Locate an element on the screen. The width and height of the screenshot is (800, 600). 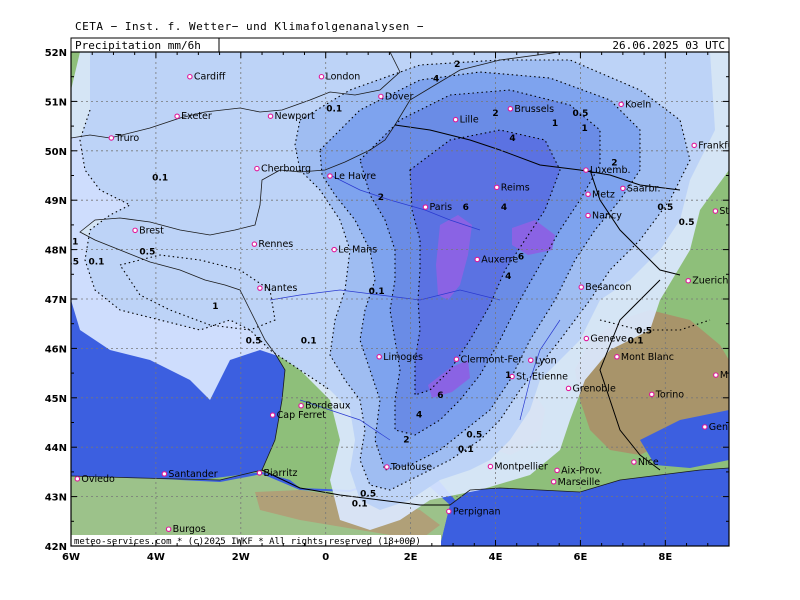
longitude-label: 4E is located at coordinates (496, 557).